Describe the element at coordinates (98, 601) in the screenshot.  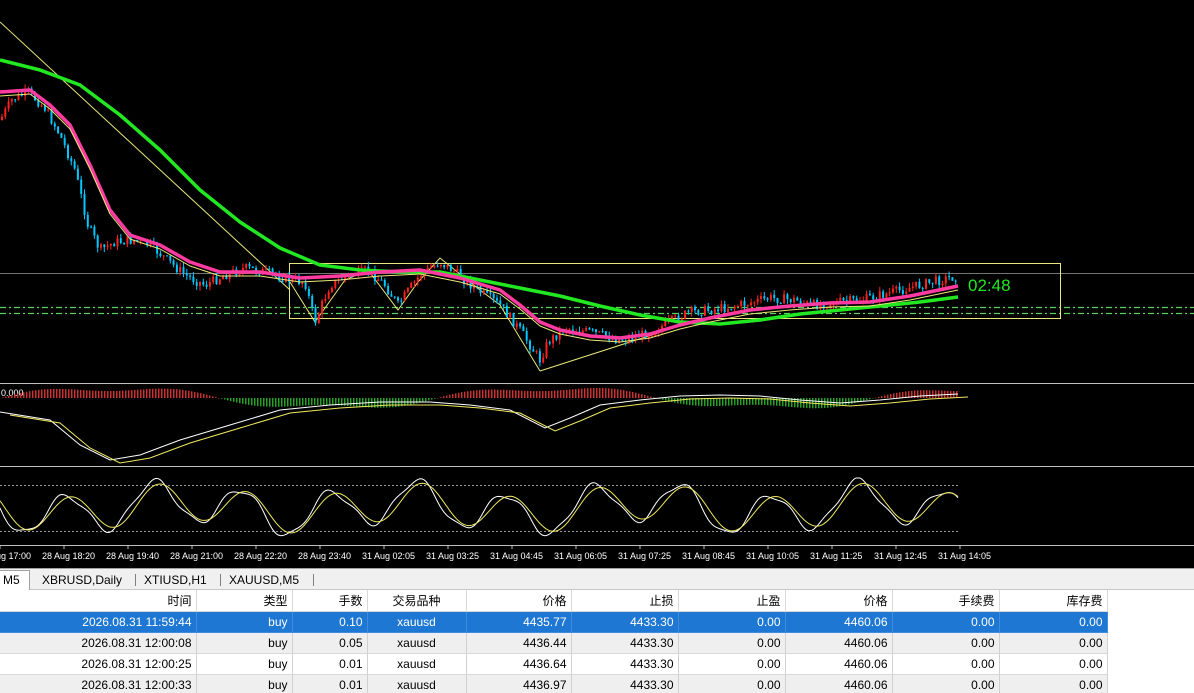
I see `header-time: 时间` at that location.